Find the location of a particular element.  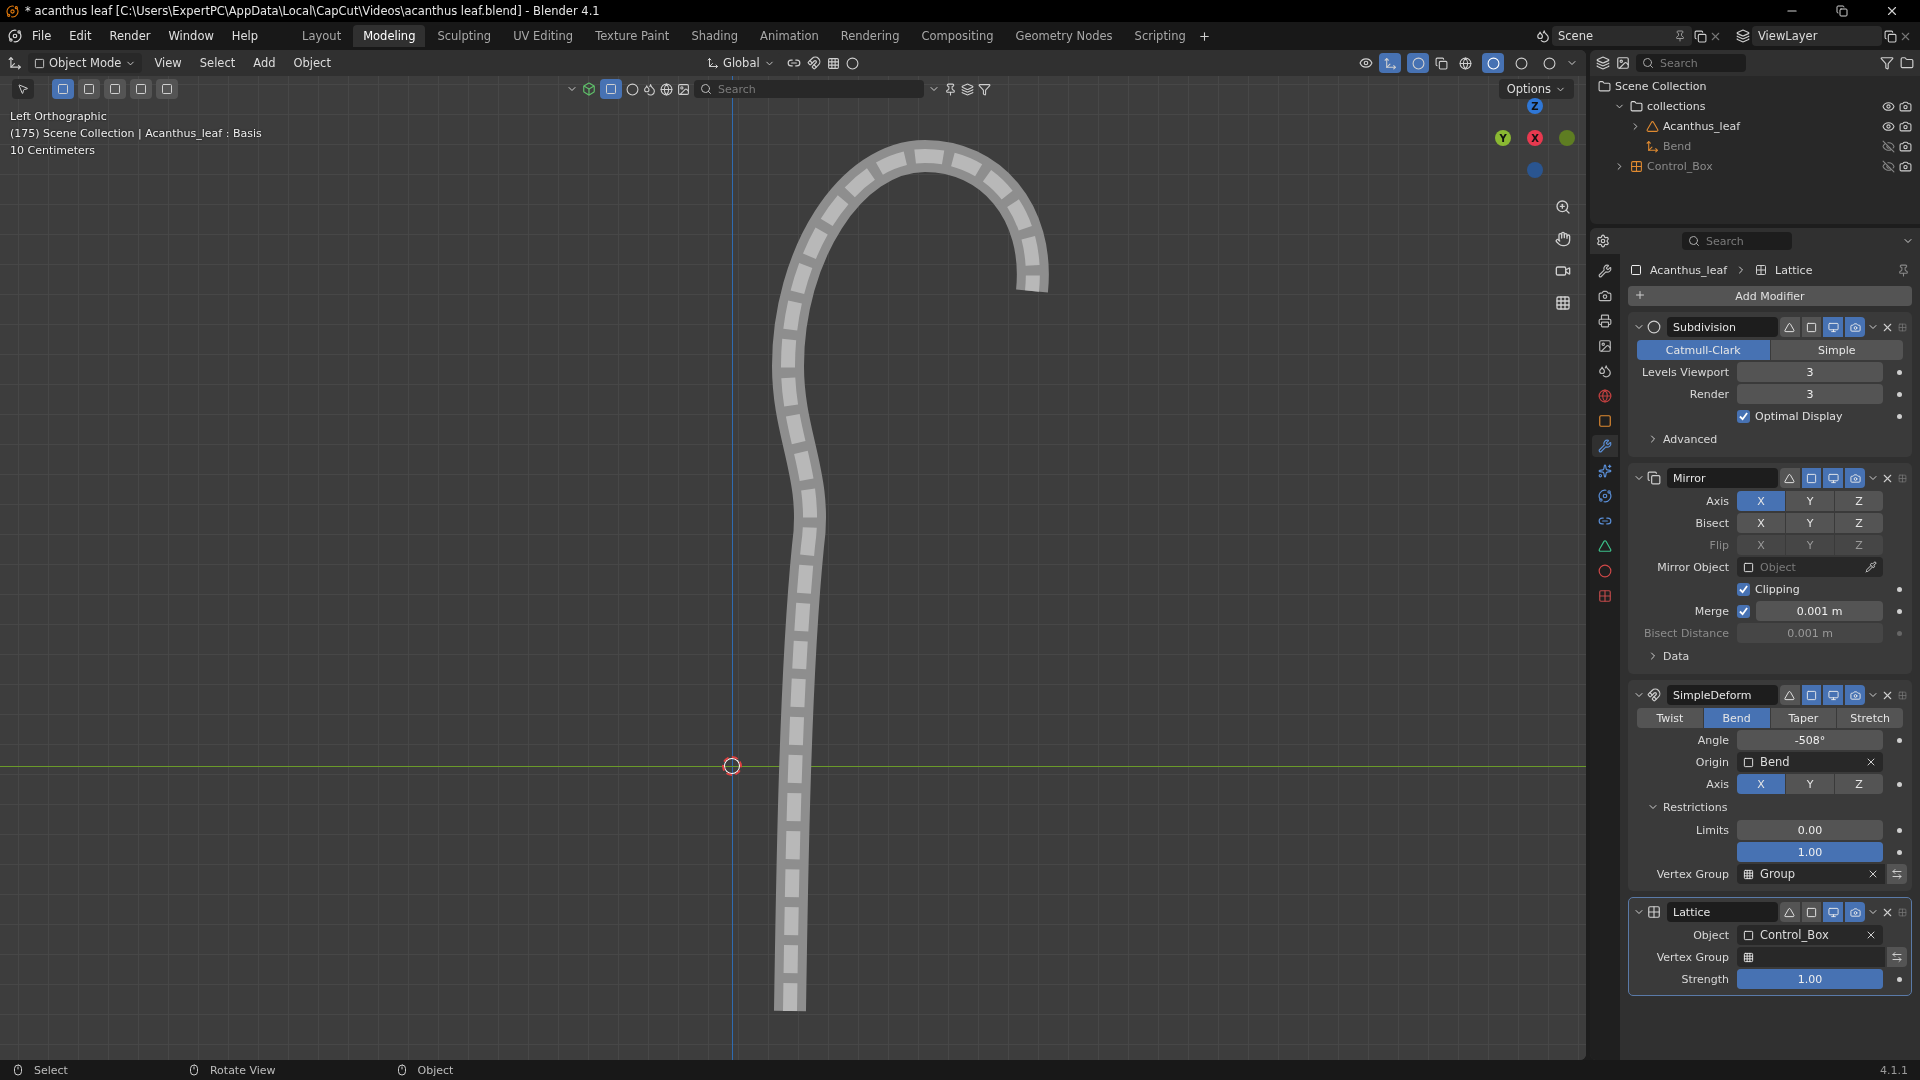

workspace-tab: Shading is located at coordinates (715, 36).